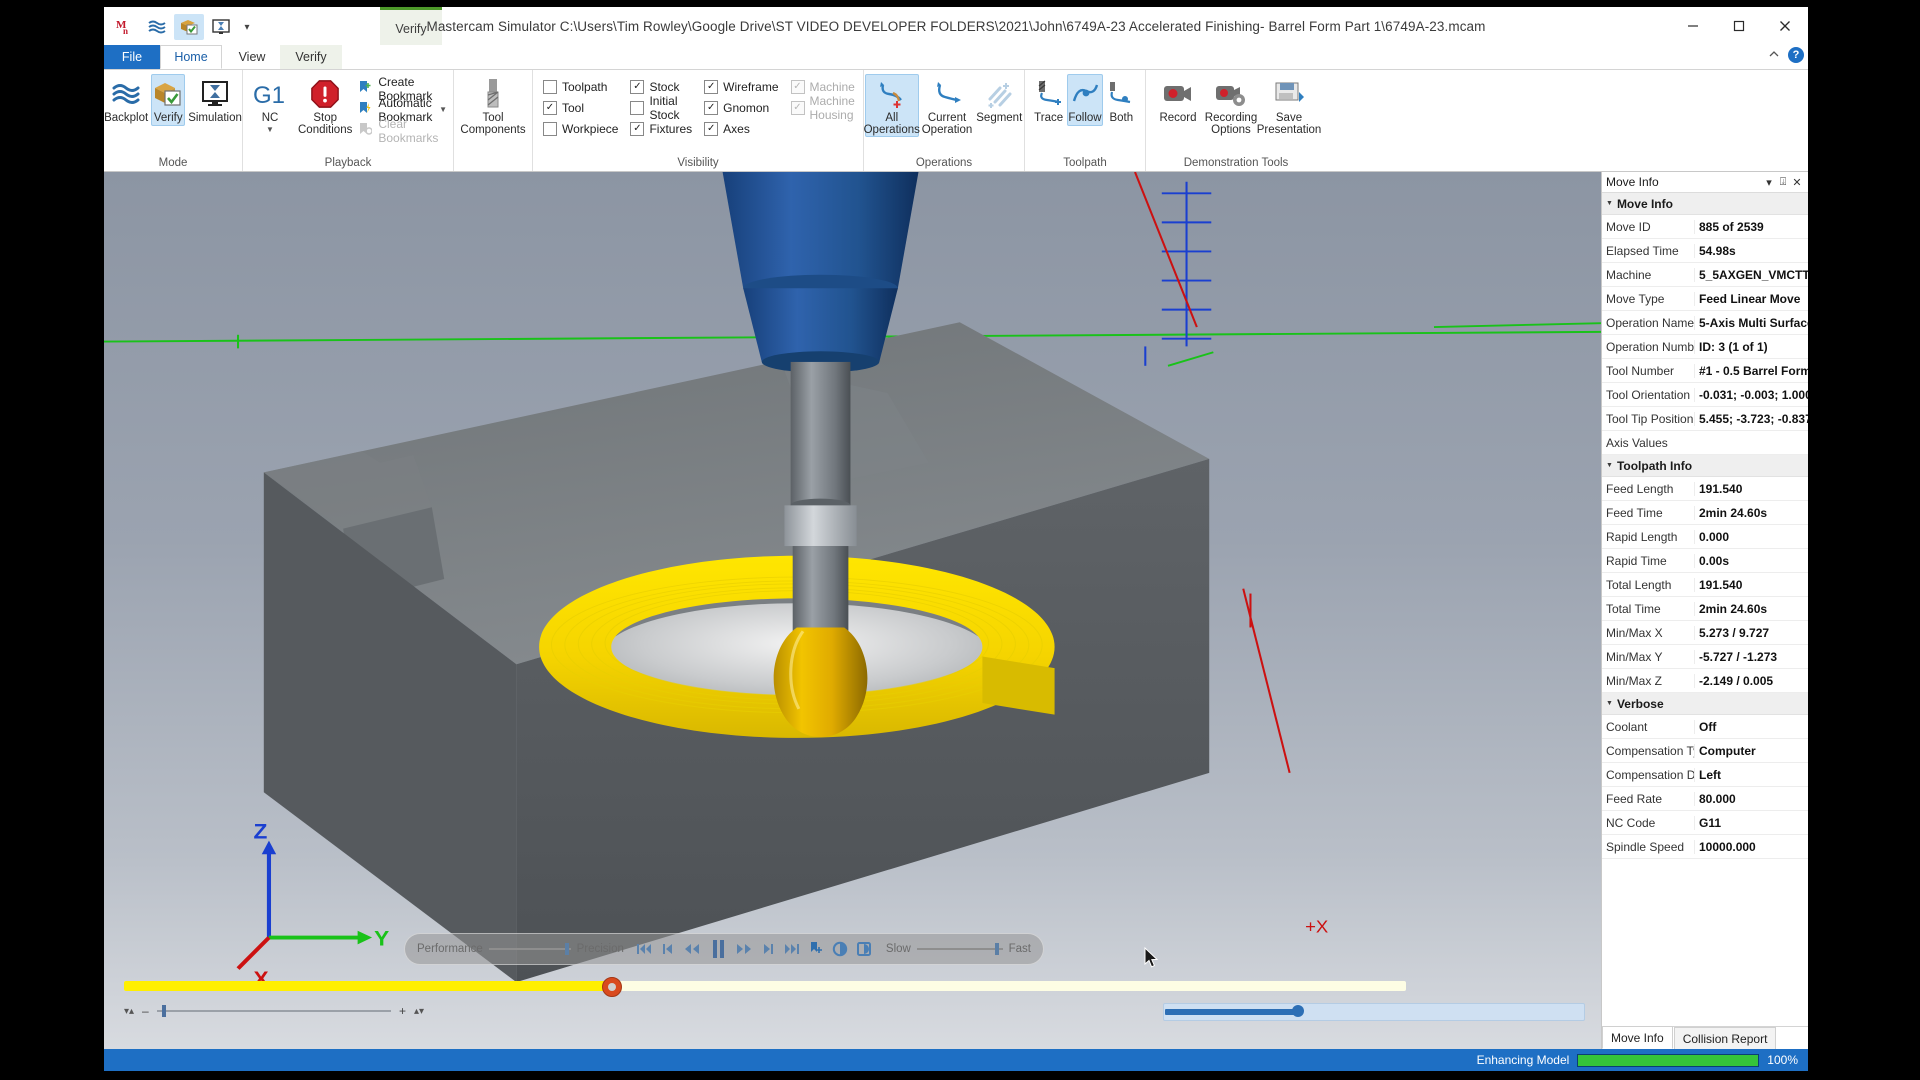  What do you see at coordinates (1048, 99) in the screenshot?
I see `trace-button: Trace` at bounding box center [1048, 99].